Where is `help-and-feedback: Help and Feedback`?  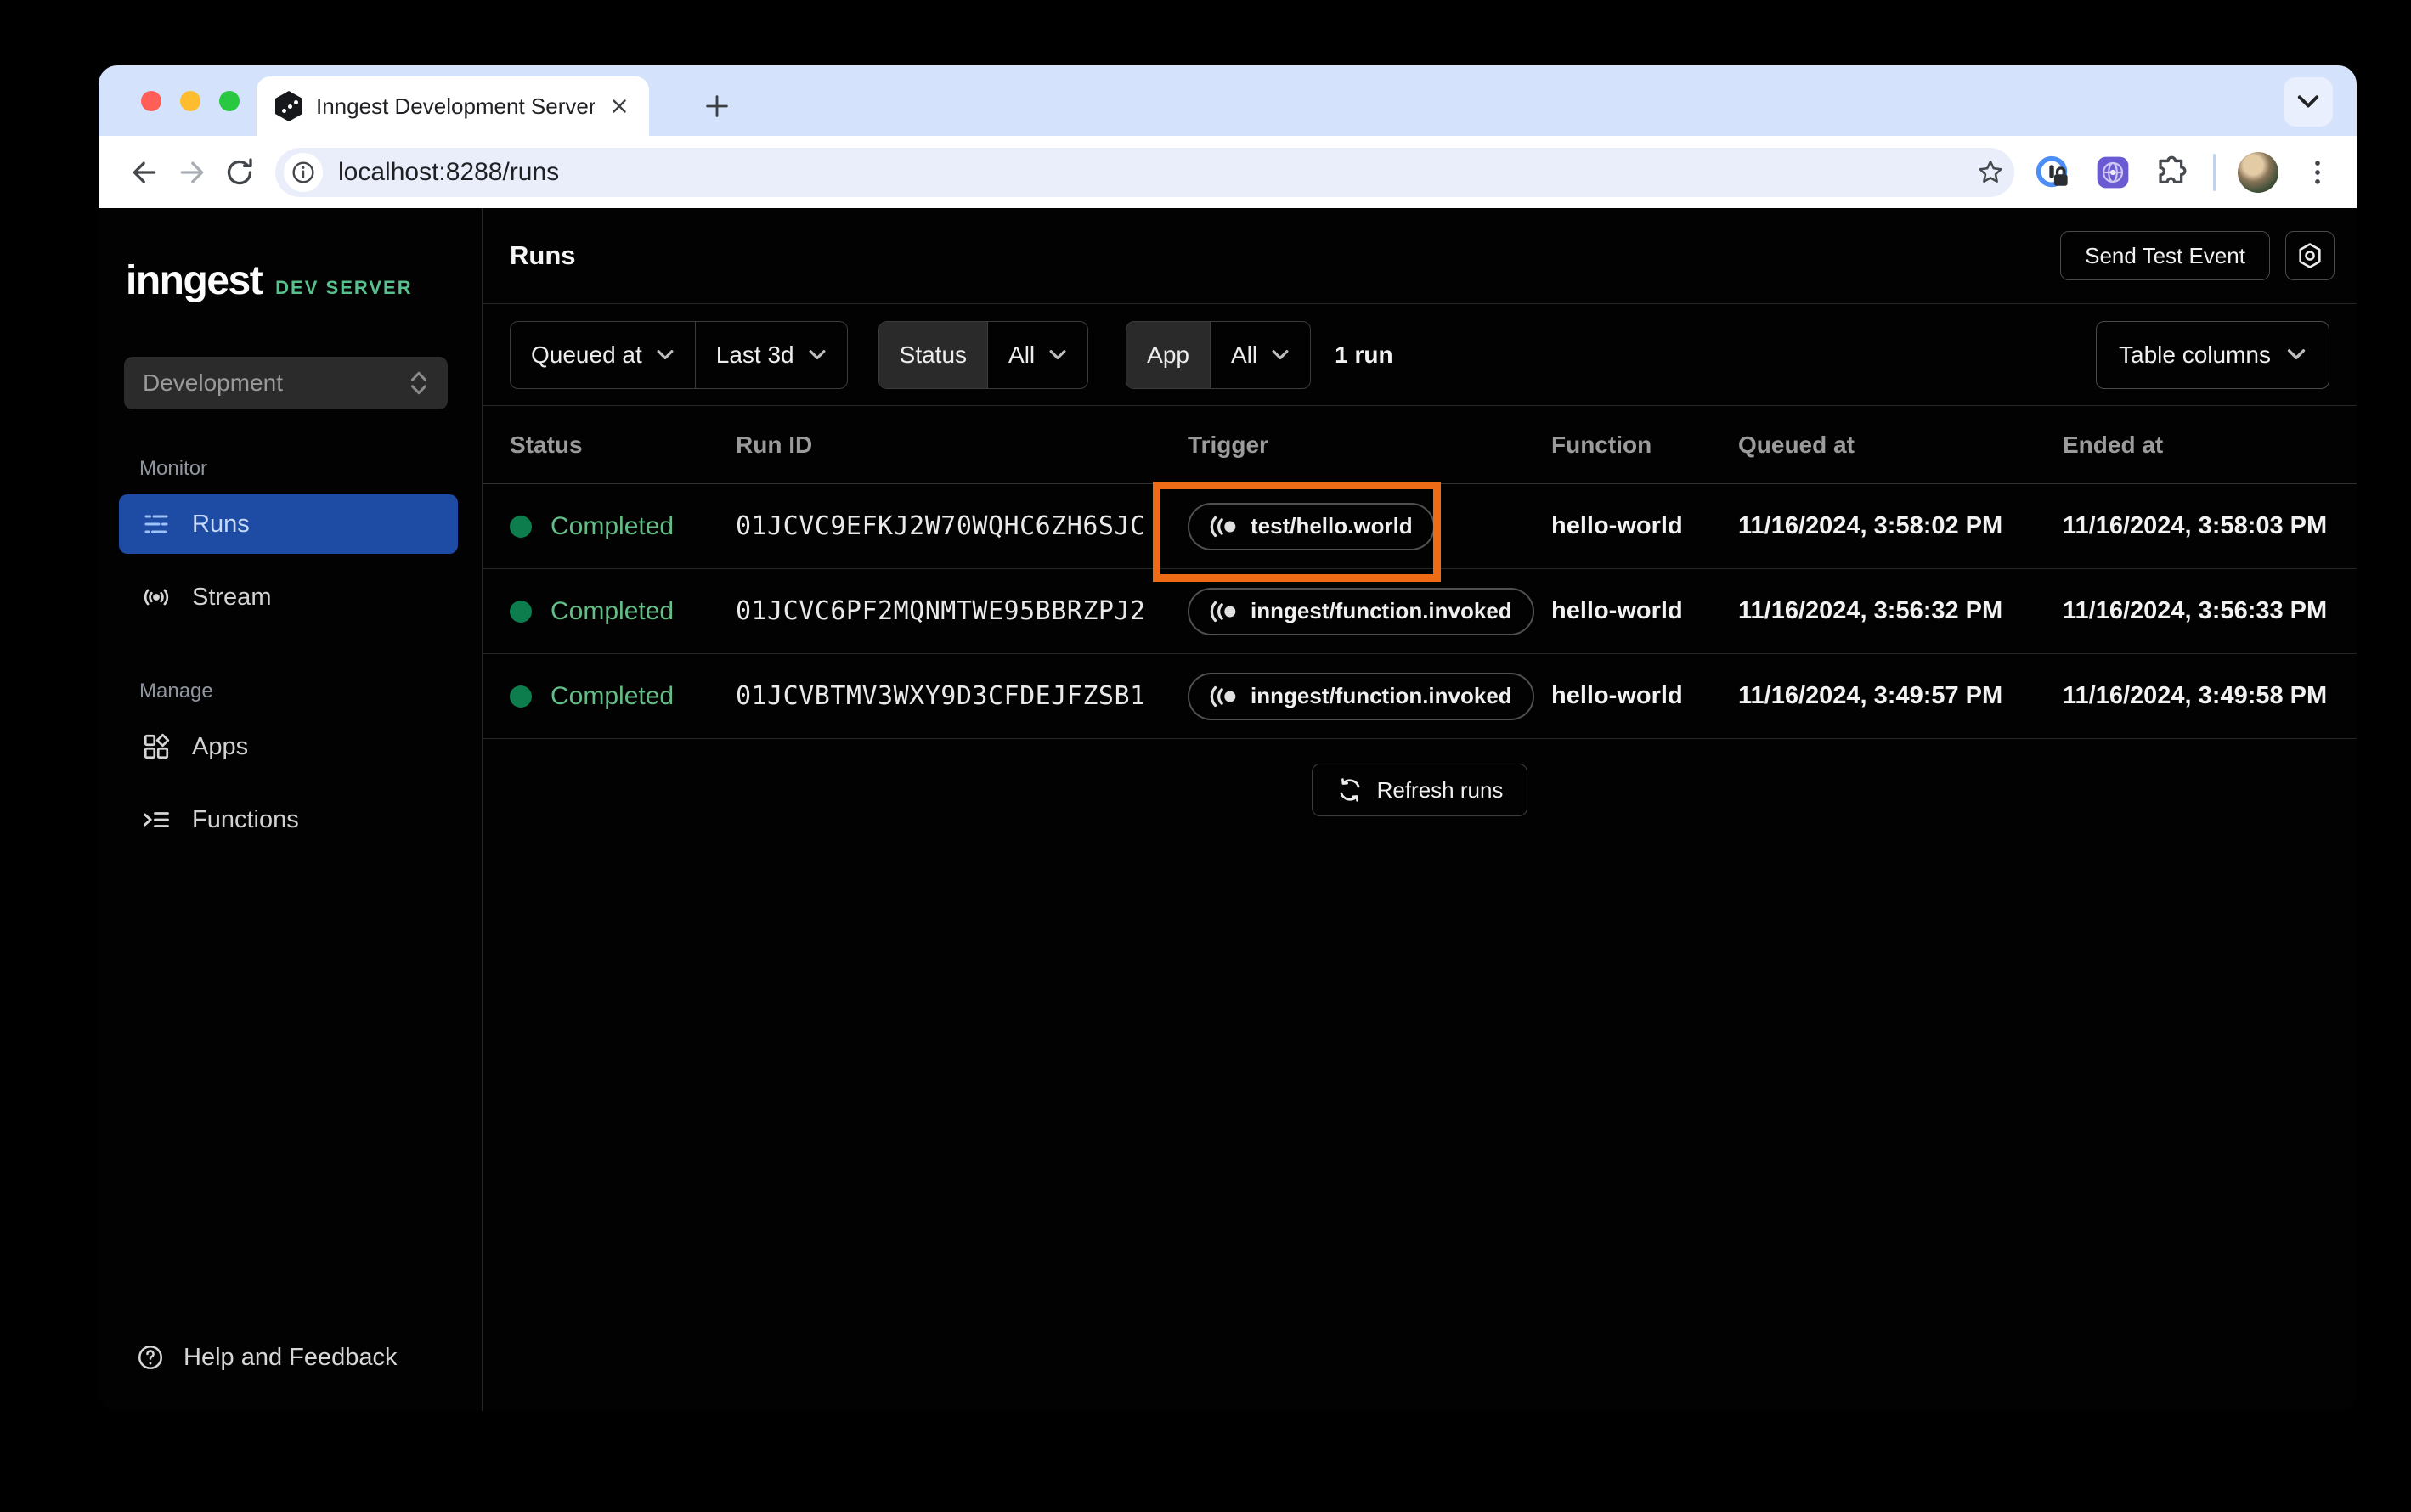 help-and-feedback: Help and Feedback is located at coordinates (290, 1377).